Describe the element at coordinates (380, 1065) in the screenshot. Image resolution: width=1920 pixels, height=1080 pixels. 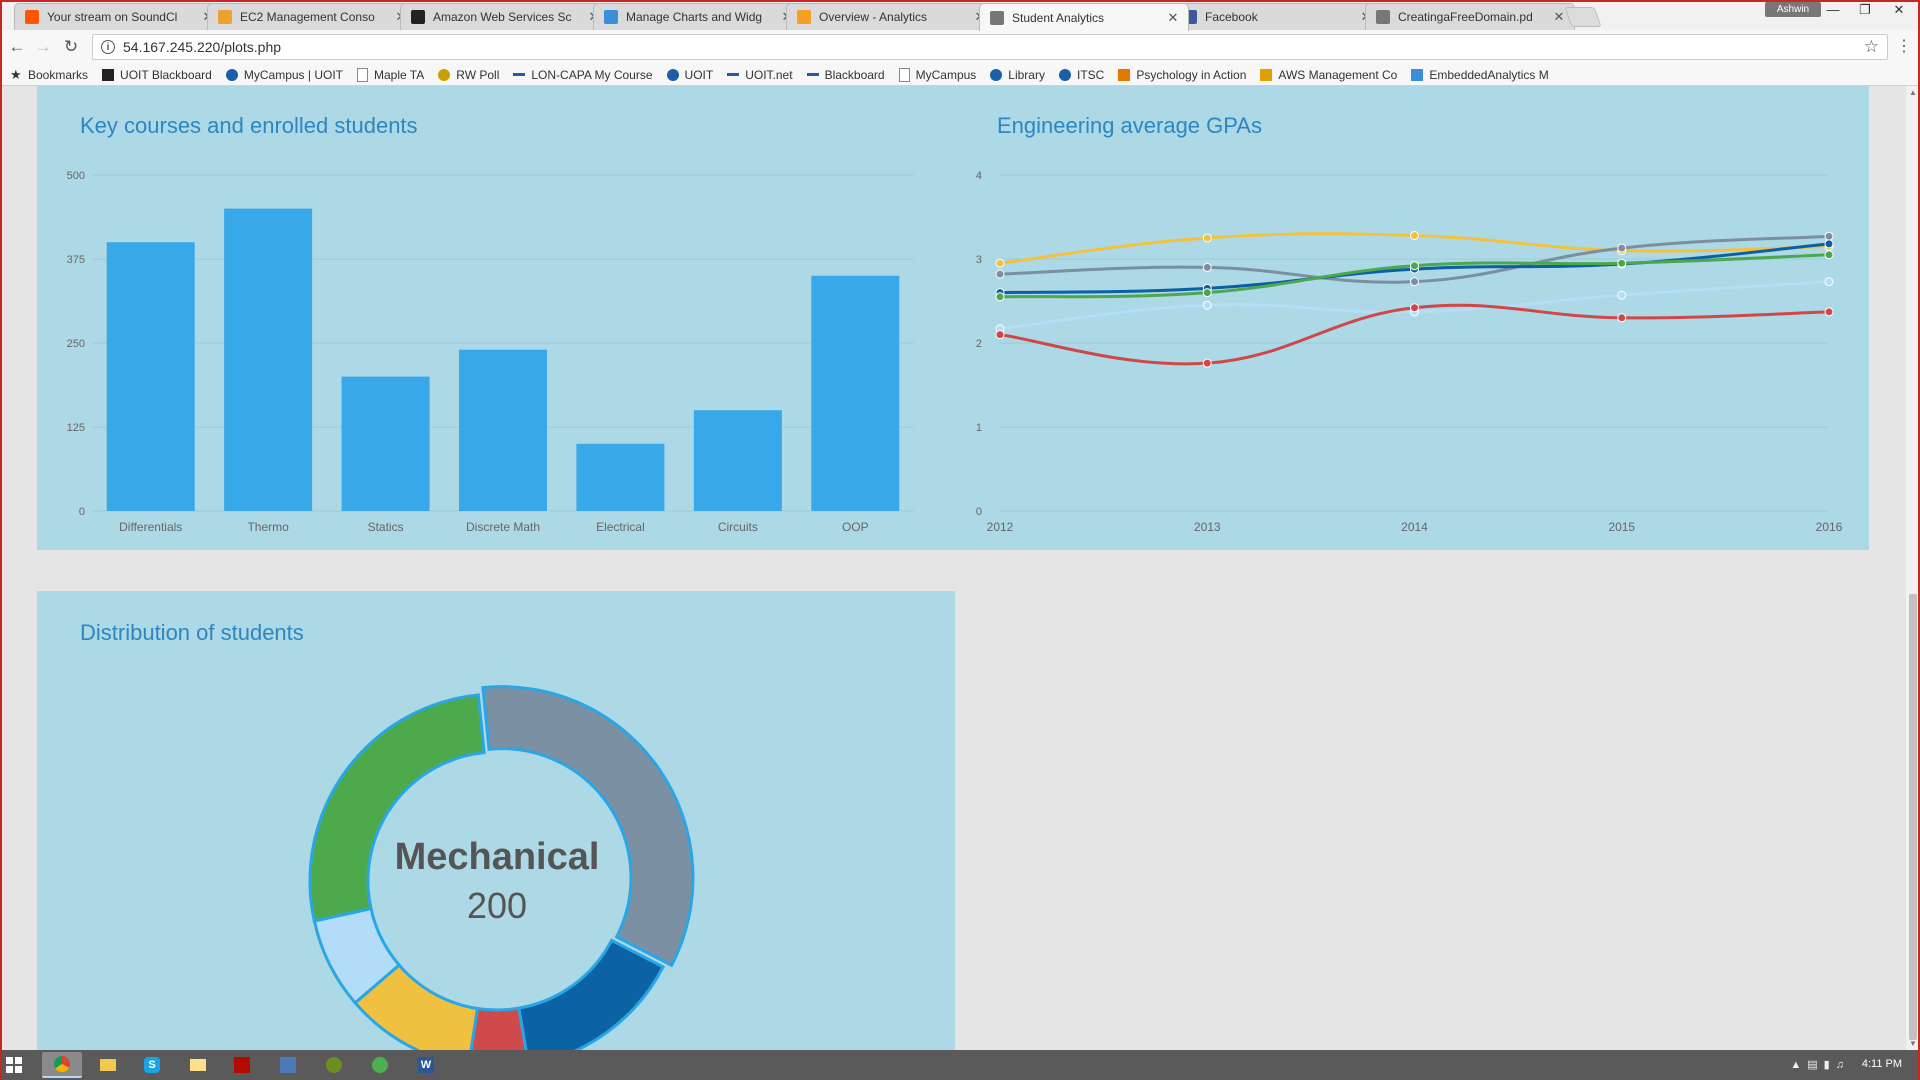
I see `browser-app-icon` at that location.